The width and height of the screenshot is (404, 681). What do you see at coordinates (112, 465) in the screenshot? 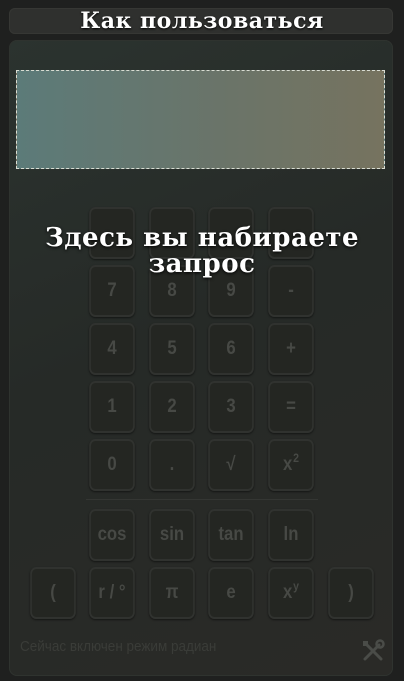
I see `key-0: 0` at bounding box center [112, 465].